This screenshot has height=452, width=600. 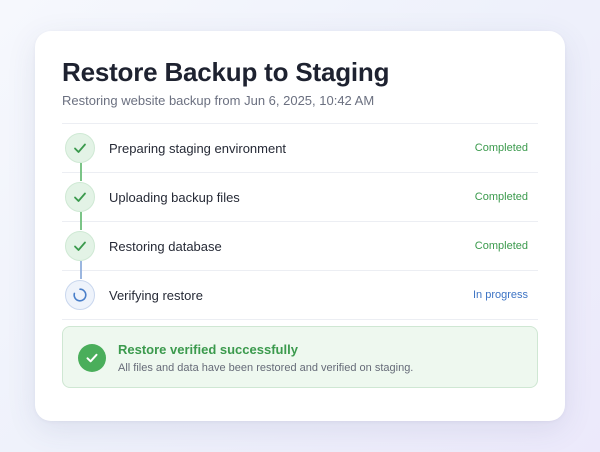 I want to click on step-label: Uploading backup files, so click(x=174, y=197).